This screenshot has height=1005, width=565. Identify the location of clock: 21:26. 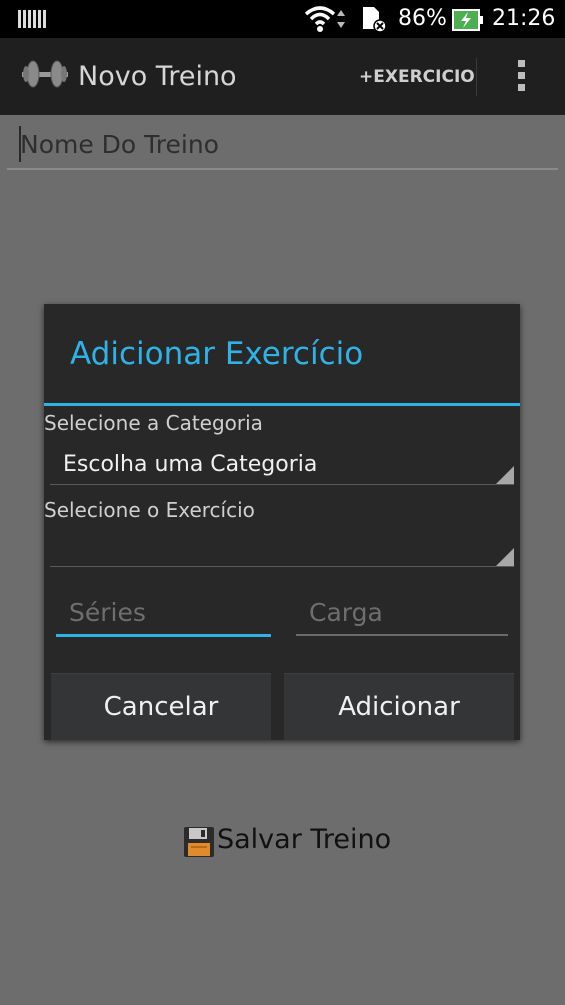
(524, 18).